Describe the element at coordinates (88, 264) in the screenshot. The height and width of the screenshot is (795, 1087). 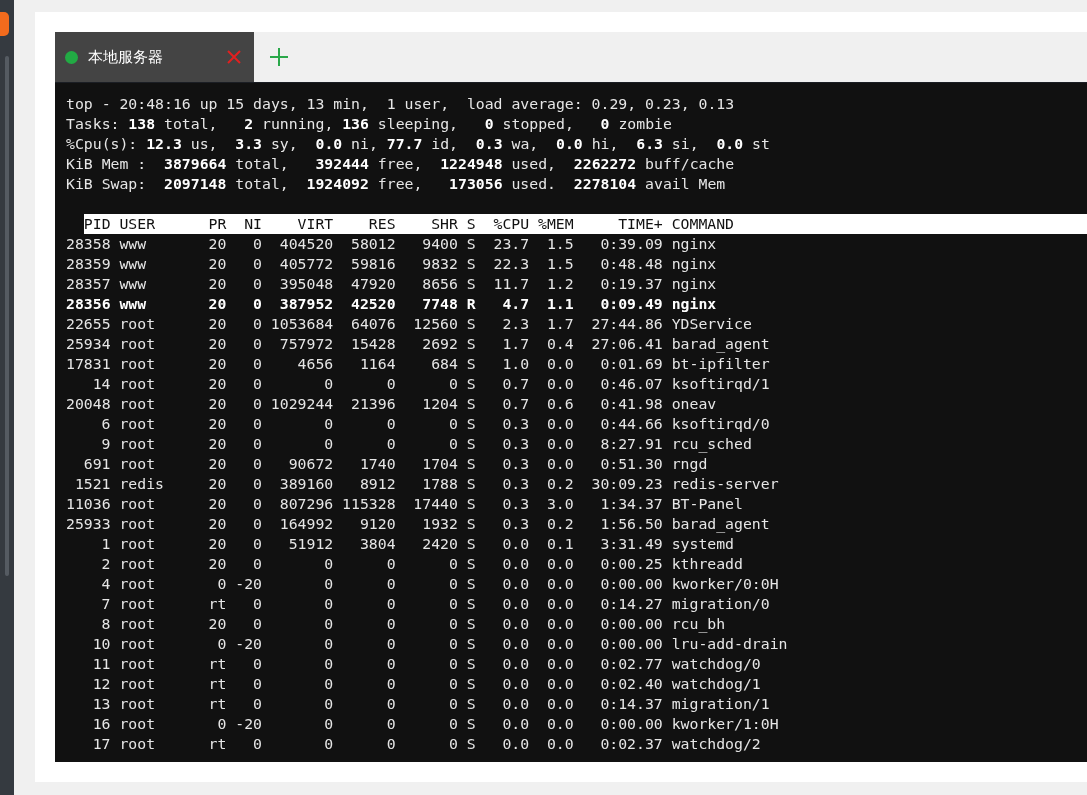
I see `table-cell: 28359` at that location.